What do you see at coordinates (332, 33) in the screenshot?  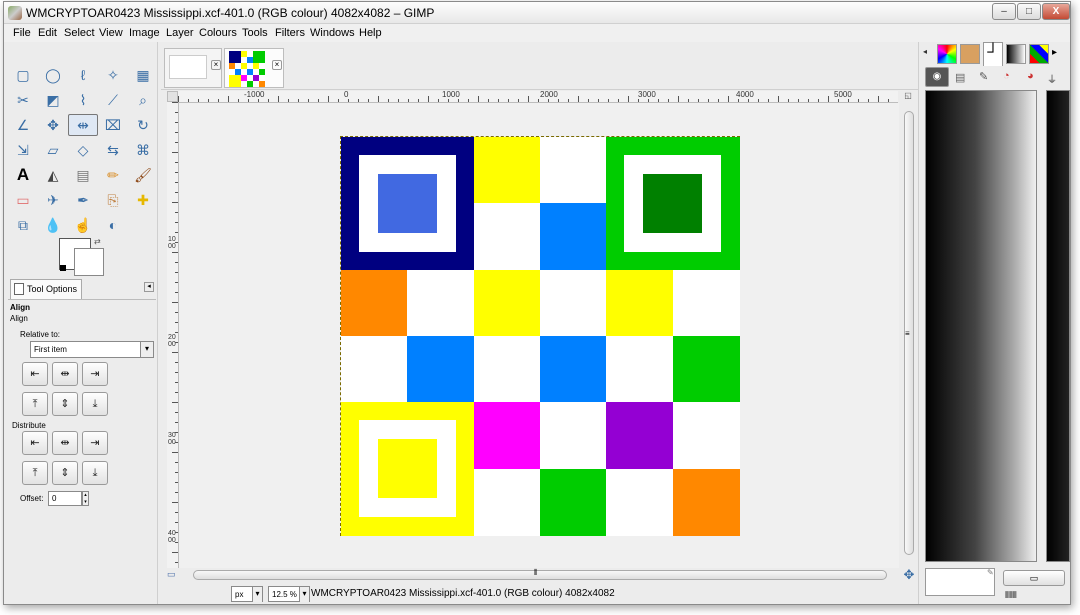 I see `menu-windows: Windows` at bounding box center [332, 33].